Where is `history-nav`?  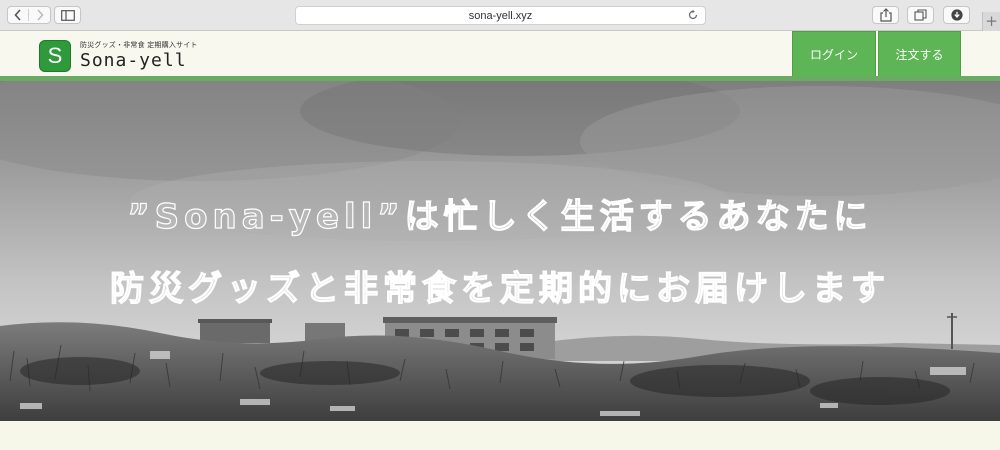 history-nav is located at coordinates (29, 15).